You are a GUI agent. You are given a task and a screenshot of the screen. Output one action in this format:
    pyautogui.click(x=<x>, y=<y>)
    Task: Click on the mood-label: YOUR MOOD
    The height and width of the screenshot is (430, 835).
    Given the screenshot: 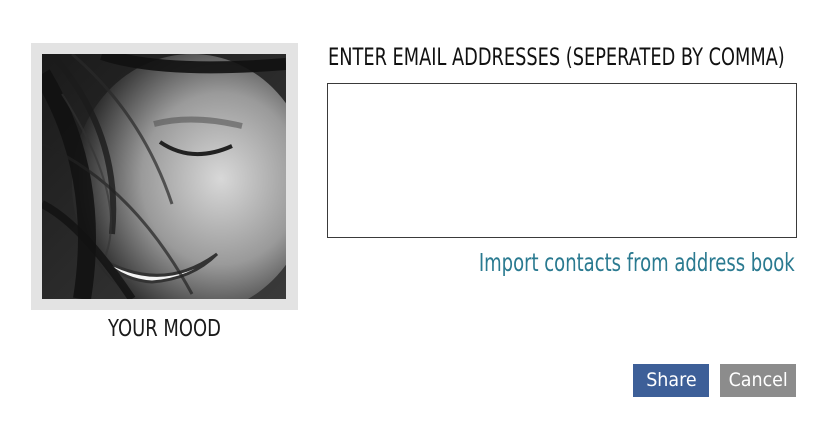 What is the action you would take?
    pyautogui.click(x=164, y=329)
    